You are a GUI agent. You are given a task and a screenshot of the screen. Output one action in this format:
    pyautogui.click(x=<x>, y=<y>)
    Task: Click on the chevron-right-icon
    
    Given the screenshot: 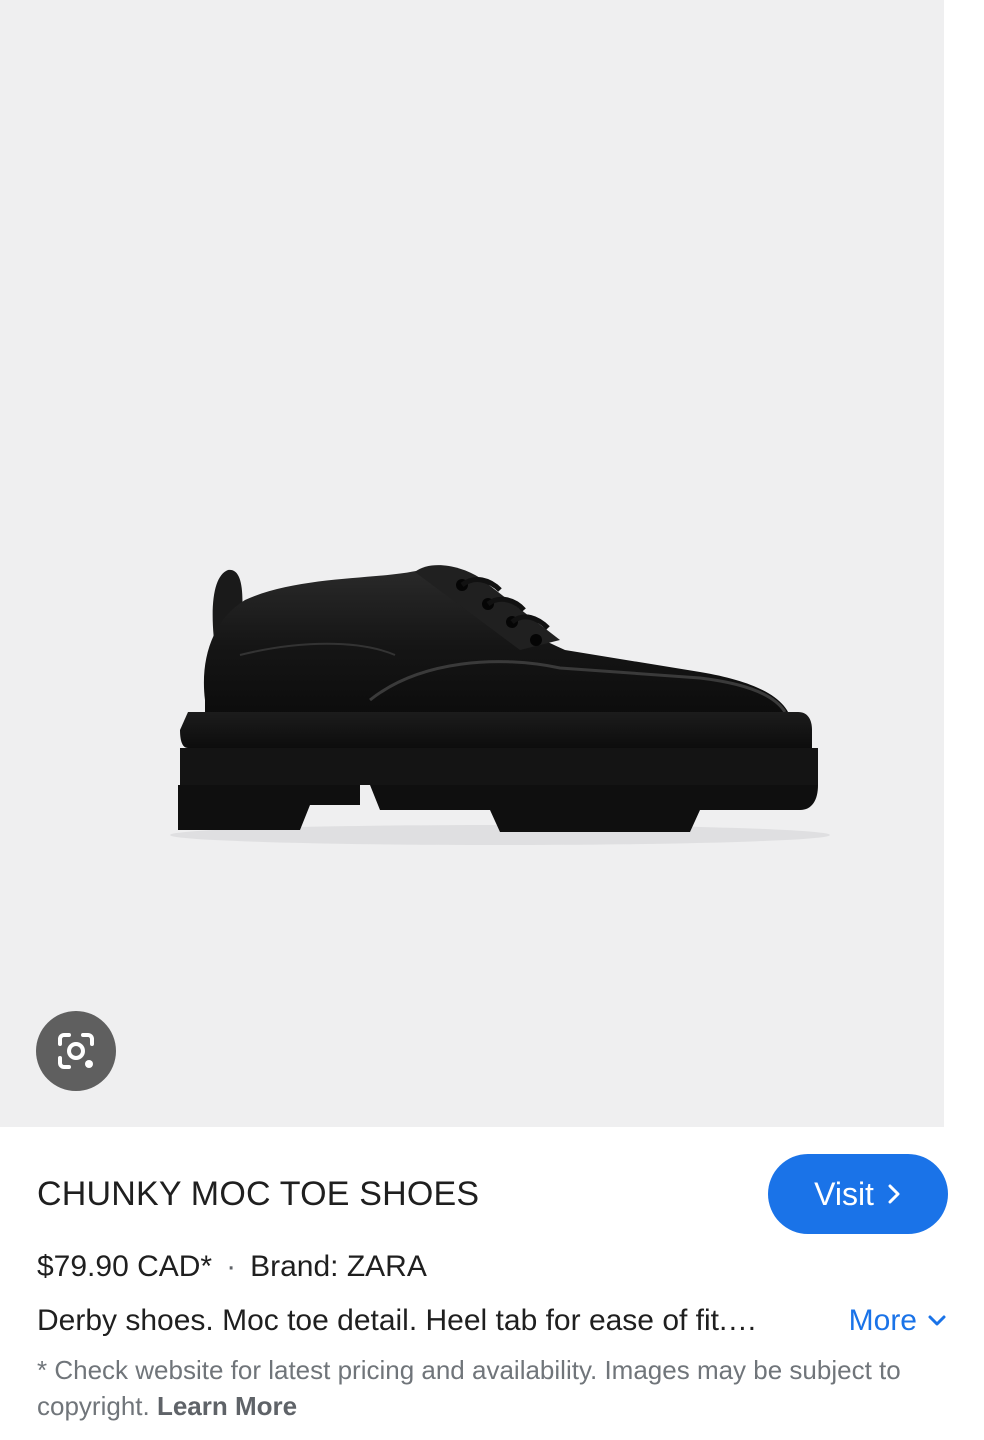 What is the action you would take?
    pyautogui.click(x=894, y=1194)
    